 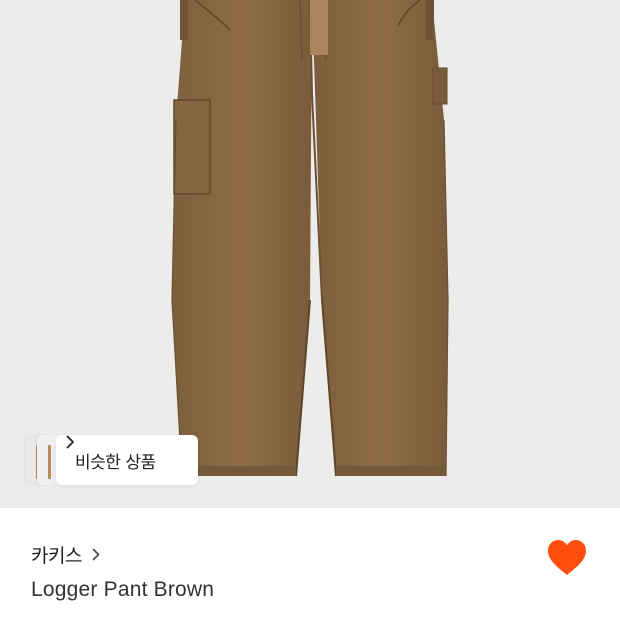 What do you see at coordinates (567, 558) in the screenshot?
I see `heart-icon` at bounding box center [567, 558].